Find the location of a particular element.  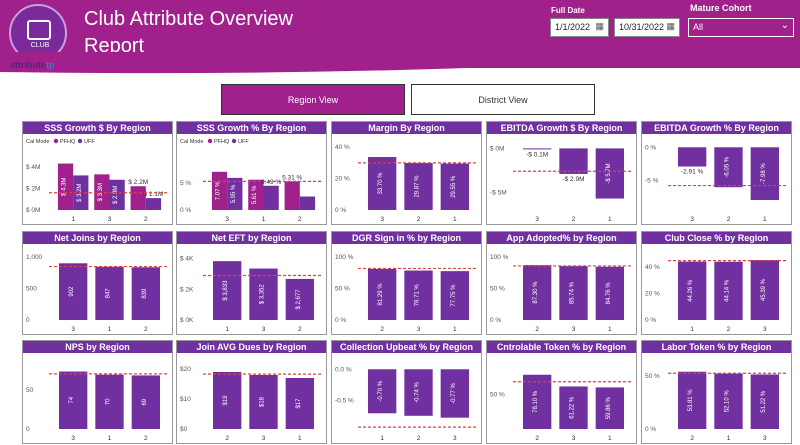

chart-panel-nps: NPS by Region 0 50 74 3 70 1 69 2 is located at coordinates (97, 392).